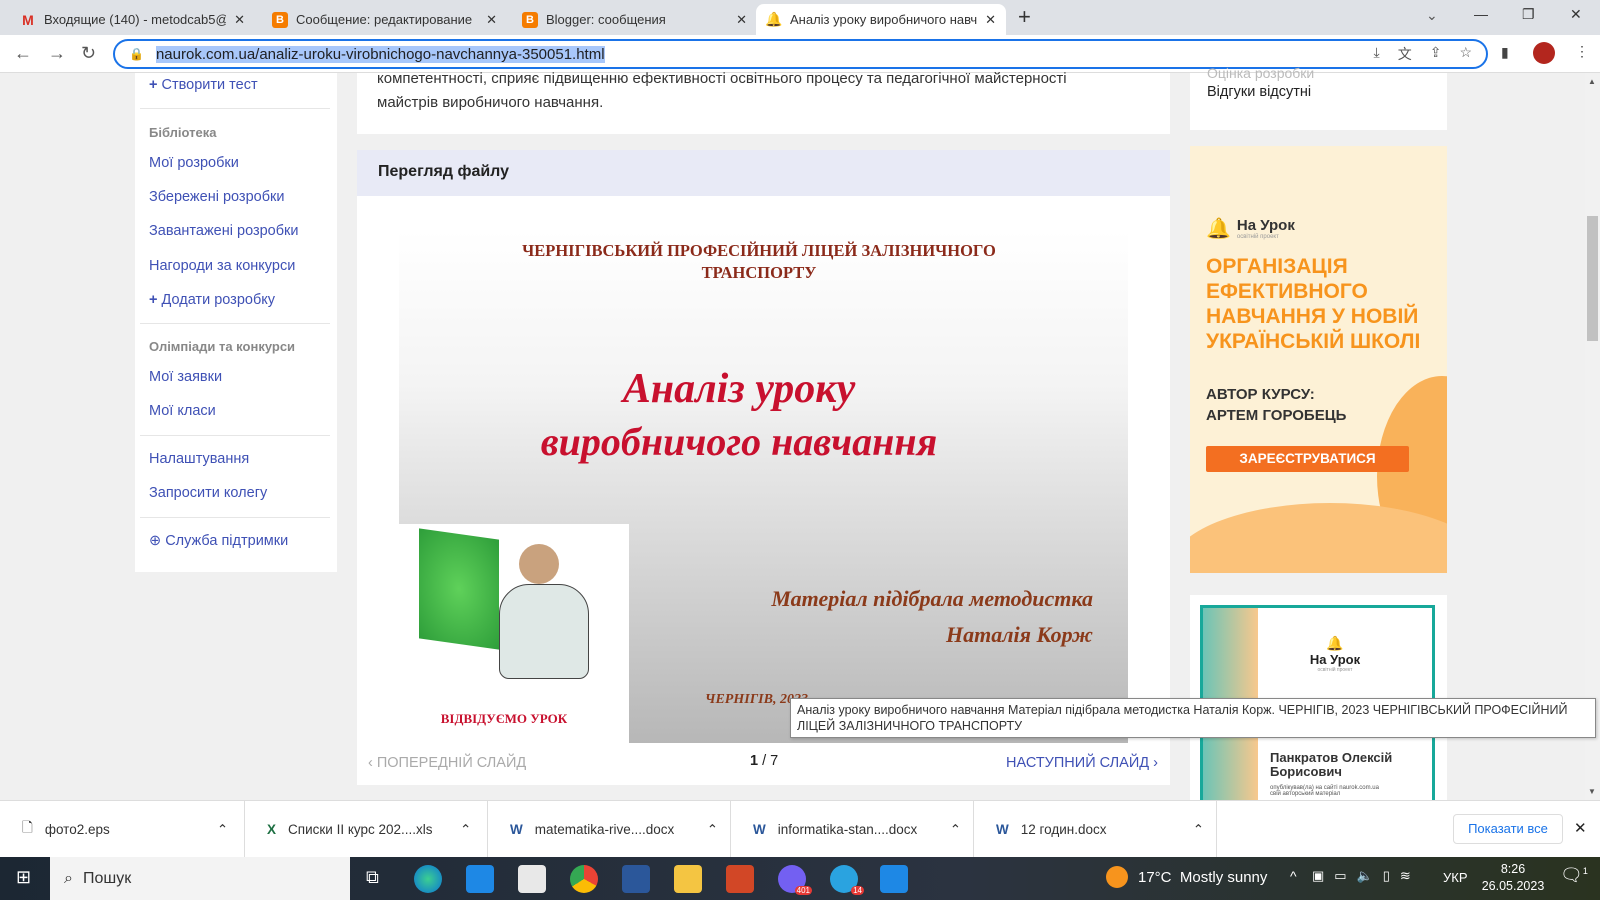  Describe the element at coordinates (1019, 634) in the screenshot. I see `slide-author: Наталія Корж` at that location.